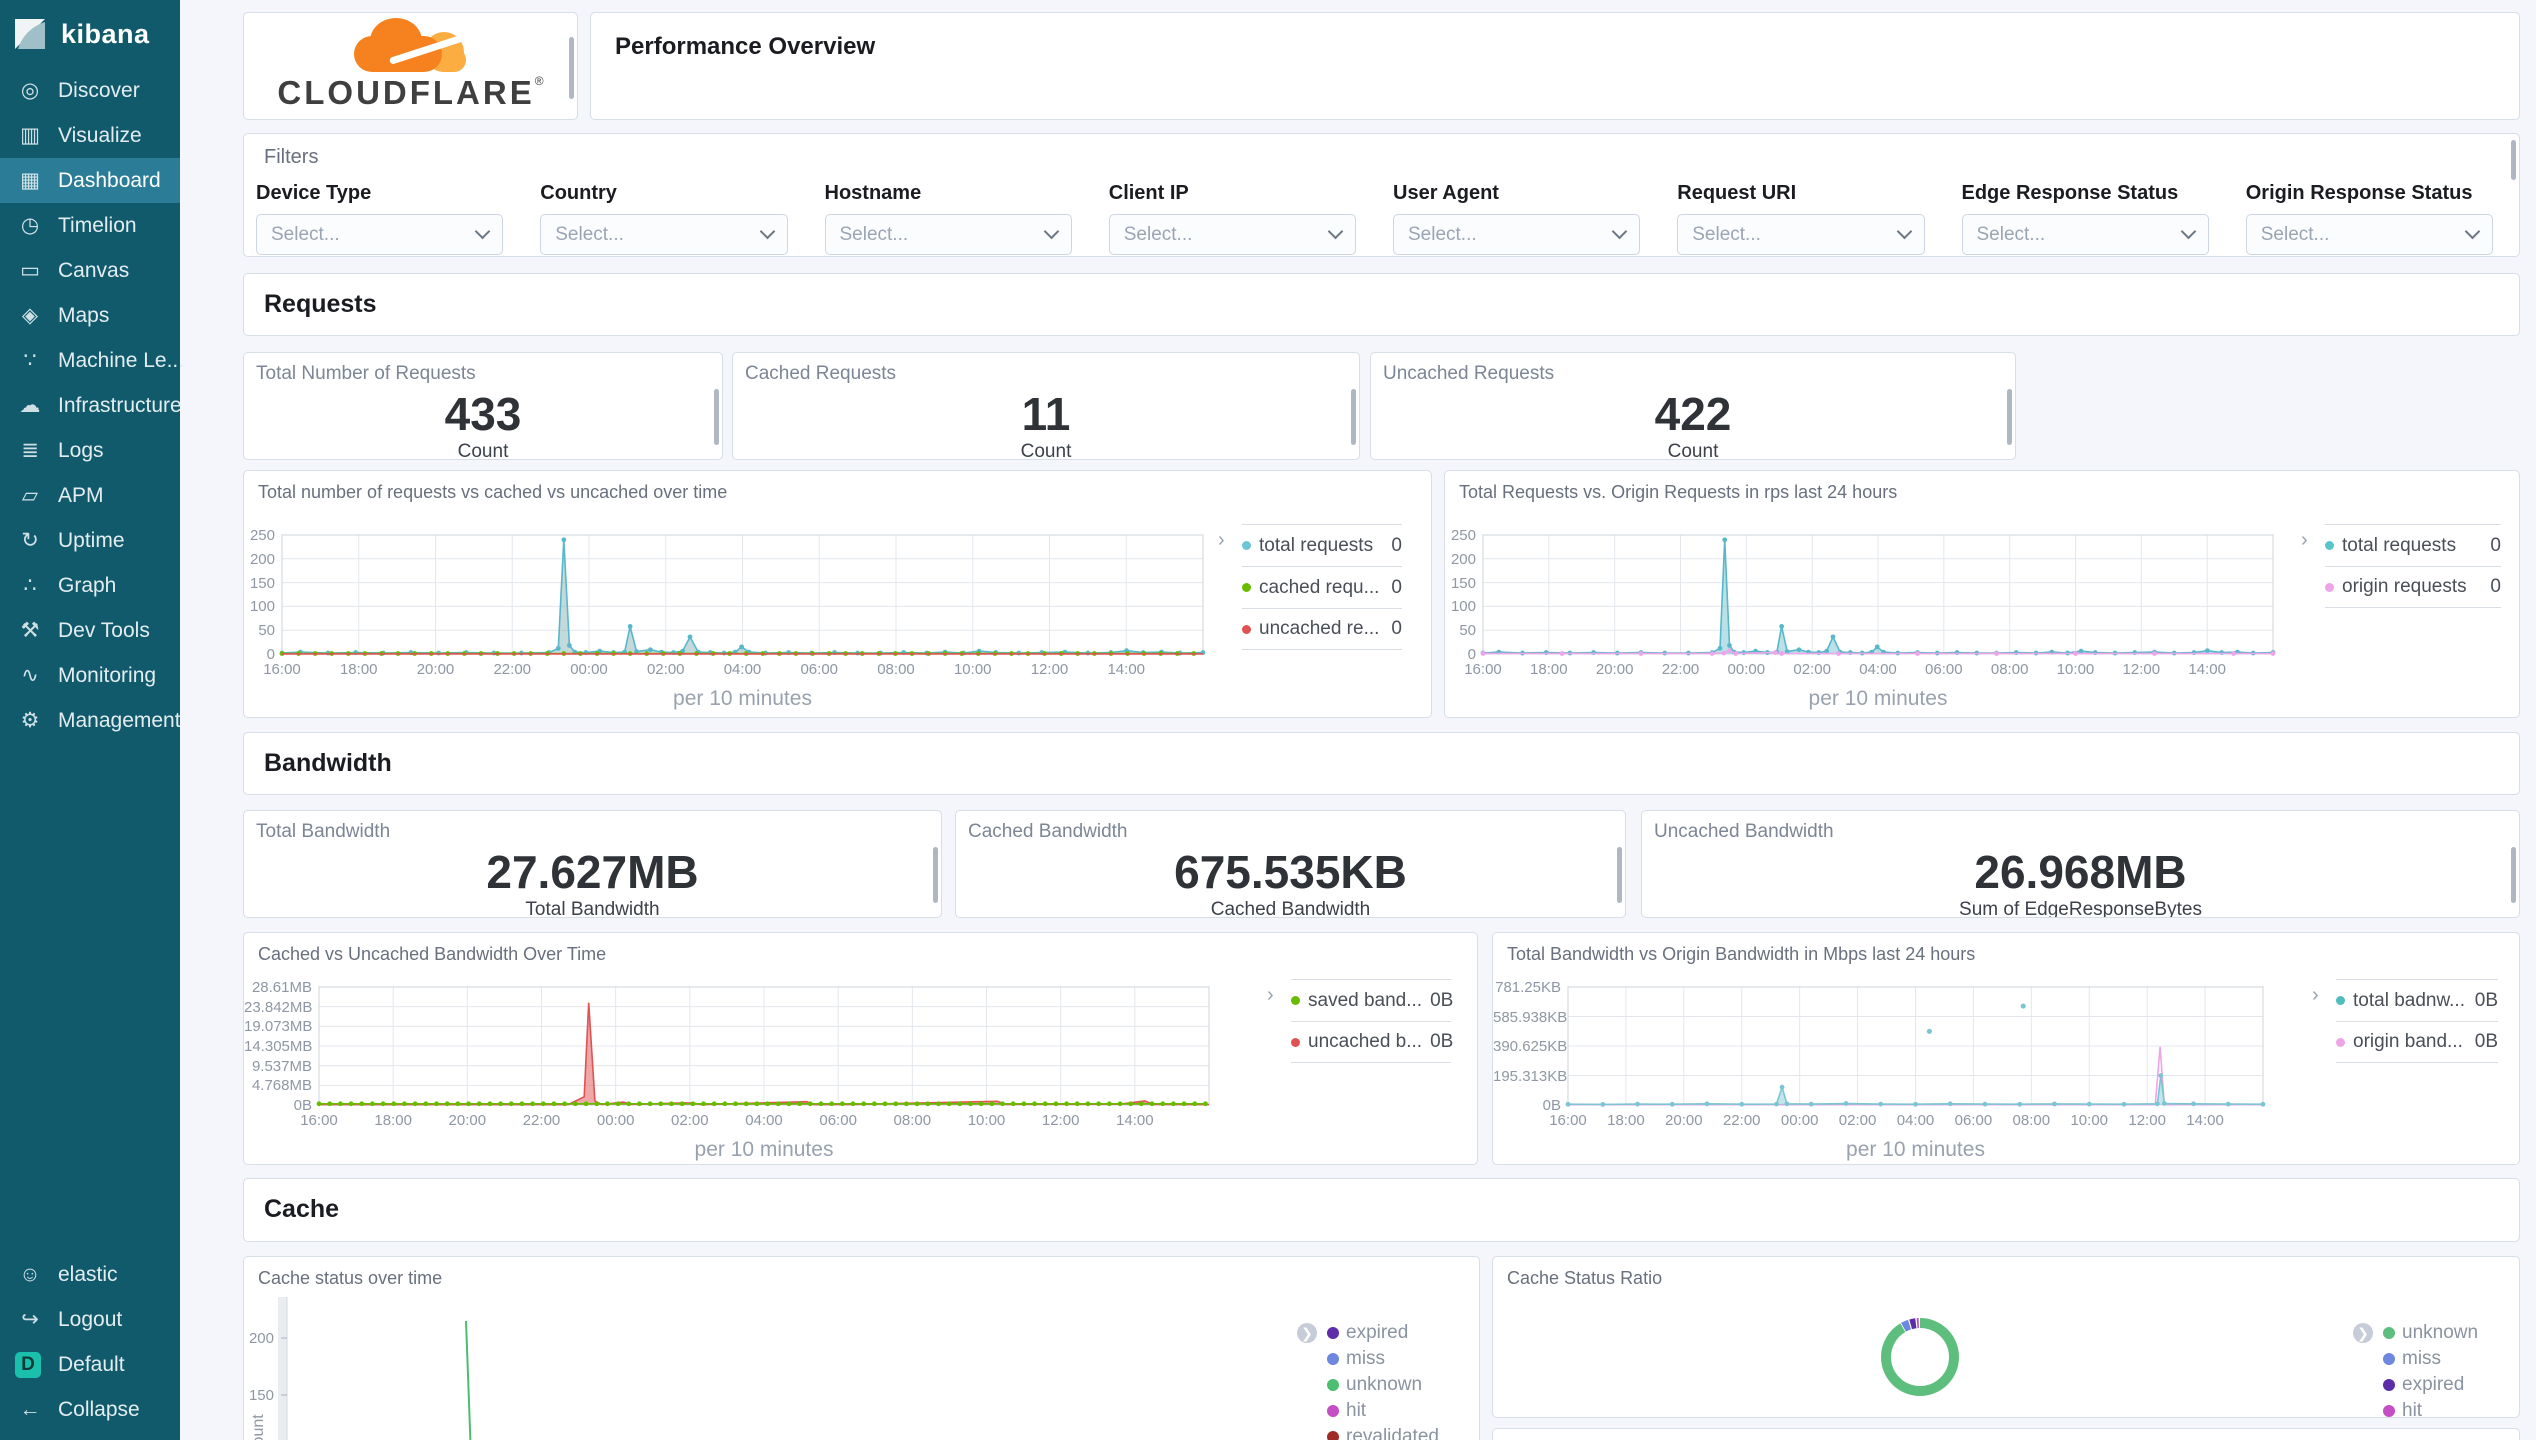 The height and width of the screenshot is (1440, 2536). Describe the element at coordinates (1680, 669) in the screenshot. I see `x-axis-tick: 22:00` at that location.